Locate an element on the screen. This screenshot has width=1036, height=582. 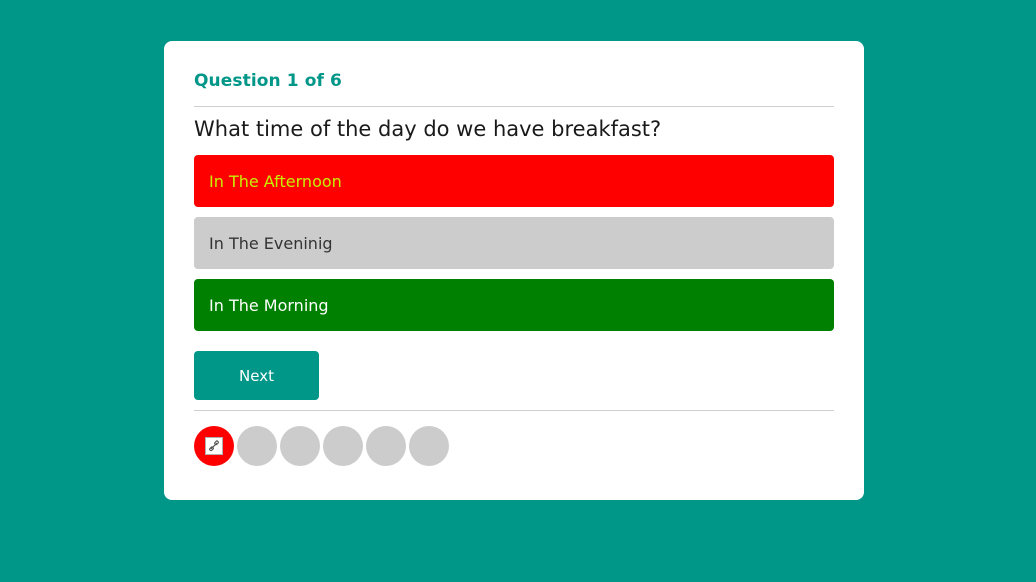
broken-image-icon is located at coordinates (214, 446).